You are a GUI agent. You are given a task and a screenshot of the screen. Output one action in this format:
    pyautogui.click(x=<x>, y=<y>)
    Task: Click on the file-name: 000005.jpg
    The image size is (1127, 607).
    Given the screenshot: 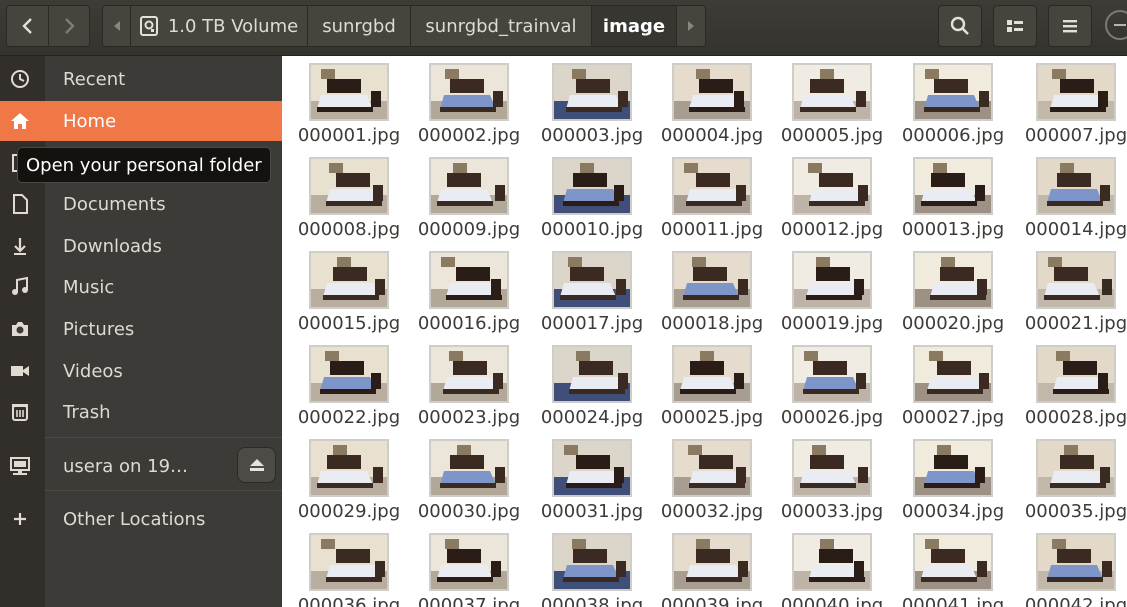 What is the action you would take?
    pyautogui.click(x=832, y=135)
    